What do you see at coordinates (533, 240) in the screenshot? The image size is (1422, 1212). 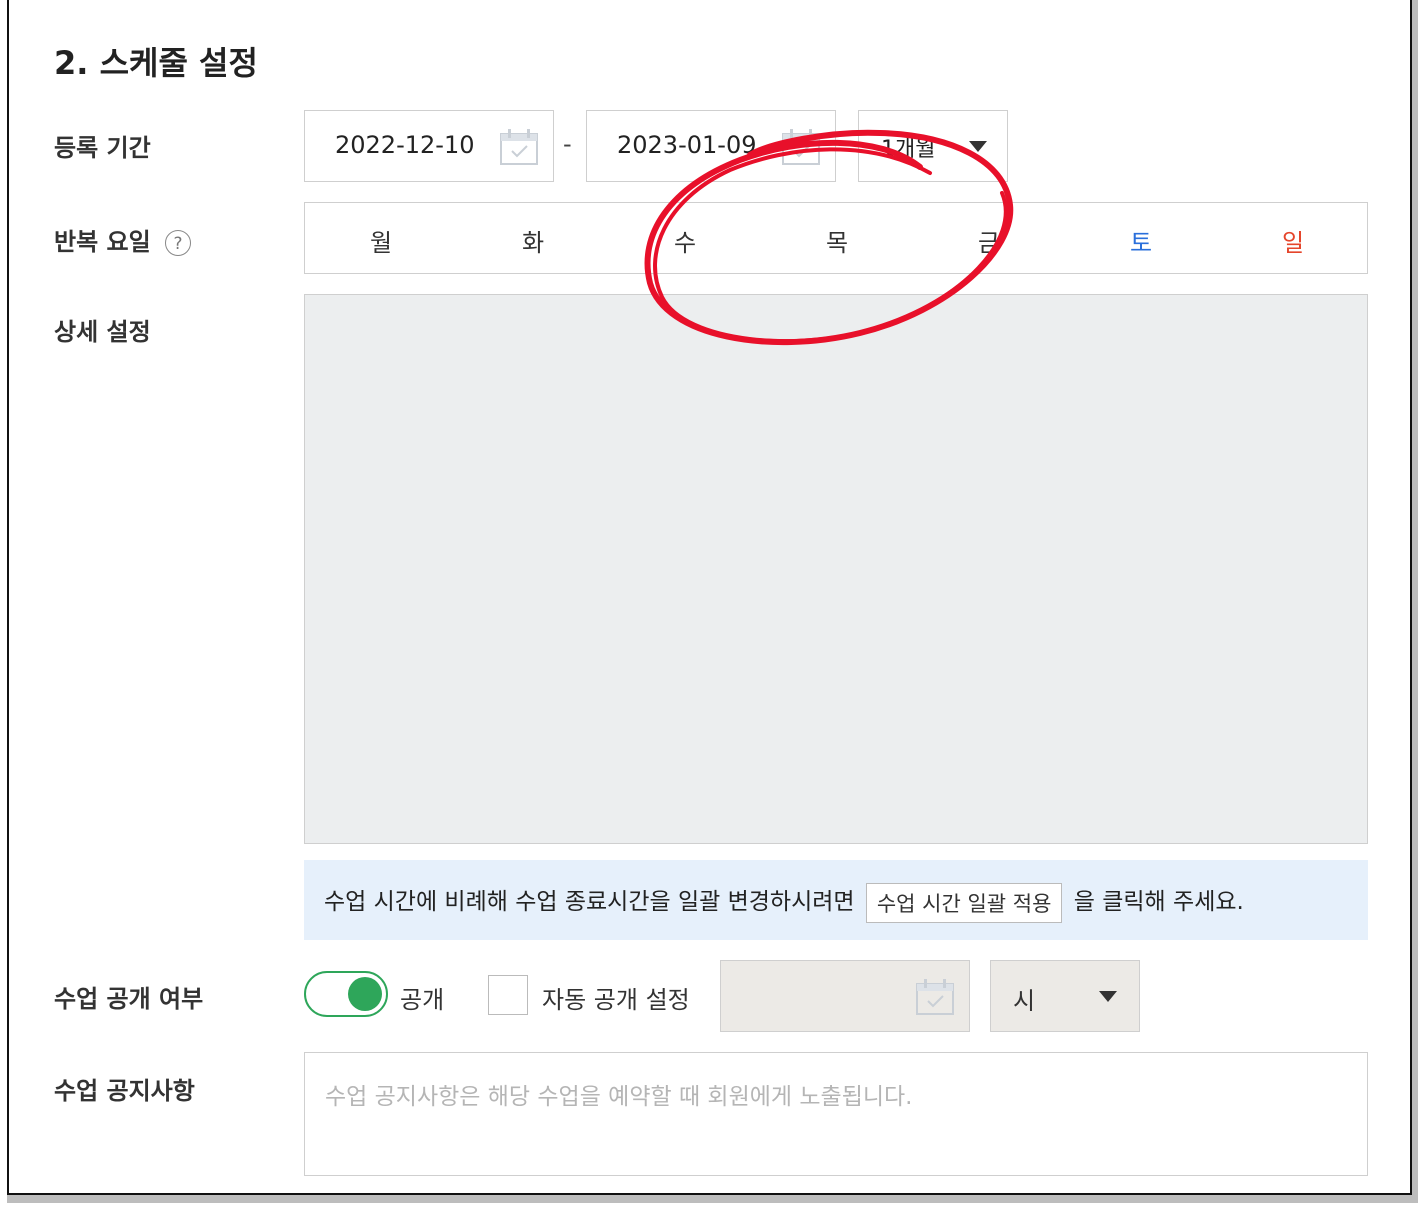 I see `weekday-1: 화` at bounding box center [533, 240].